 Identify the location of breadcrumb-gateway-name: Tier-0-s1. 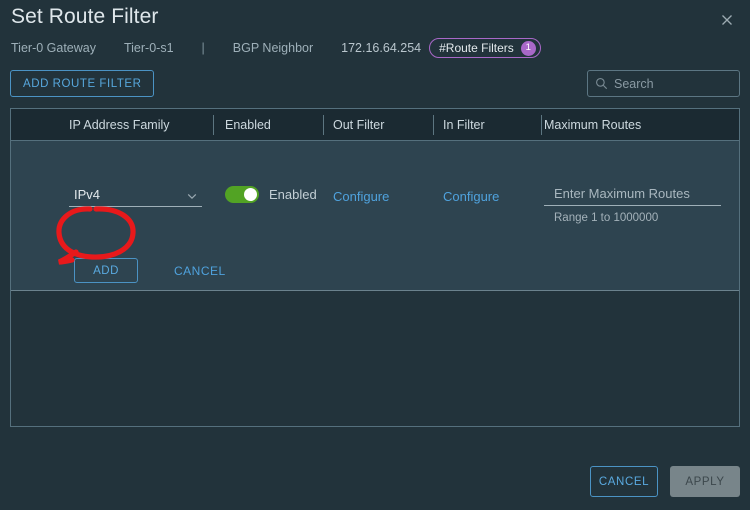
(148, 48).